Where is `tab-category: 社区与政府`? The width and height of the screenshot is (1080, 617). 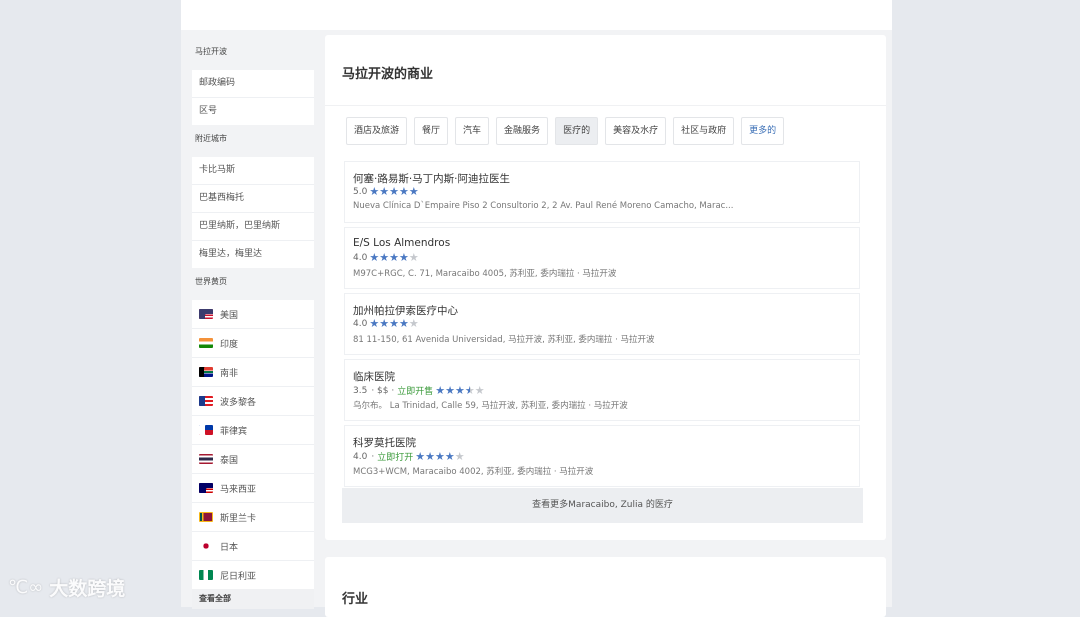
tab-category: 社区与政府 is located at coordinates (704, 131).